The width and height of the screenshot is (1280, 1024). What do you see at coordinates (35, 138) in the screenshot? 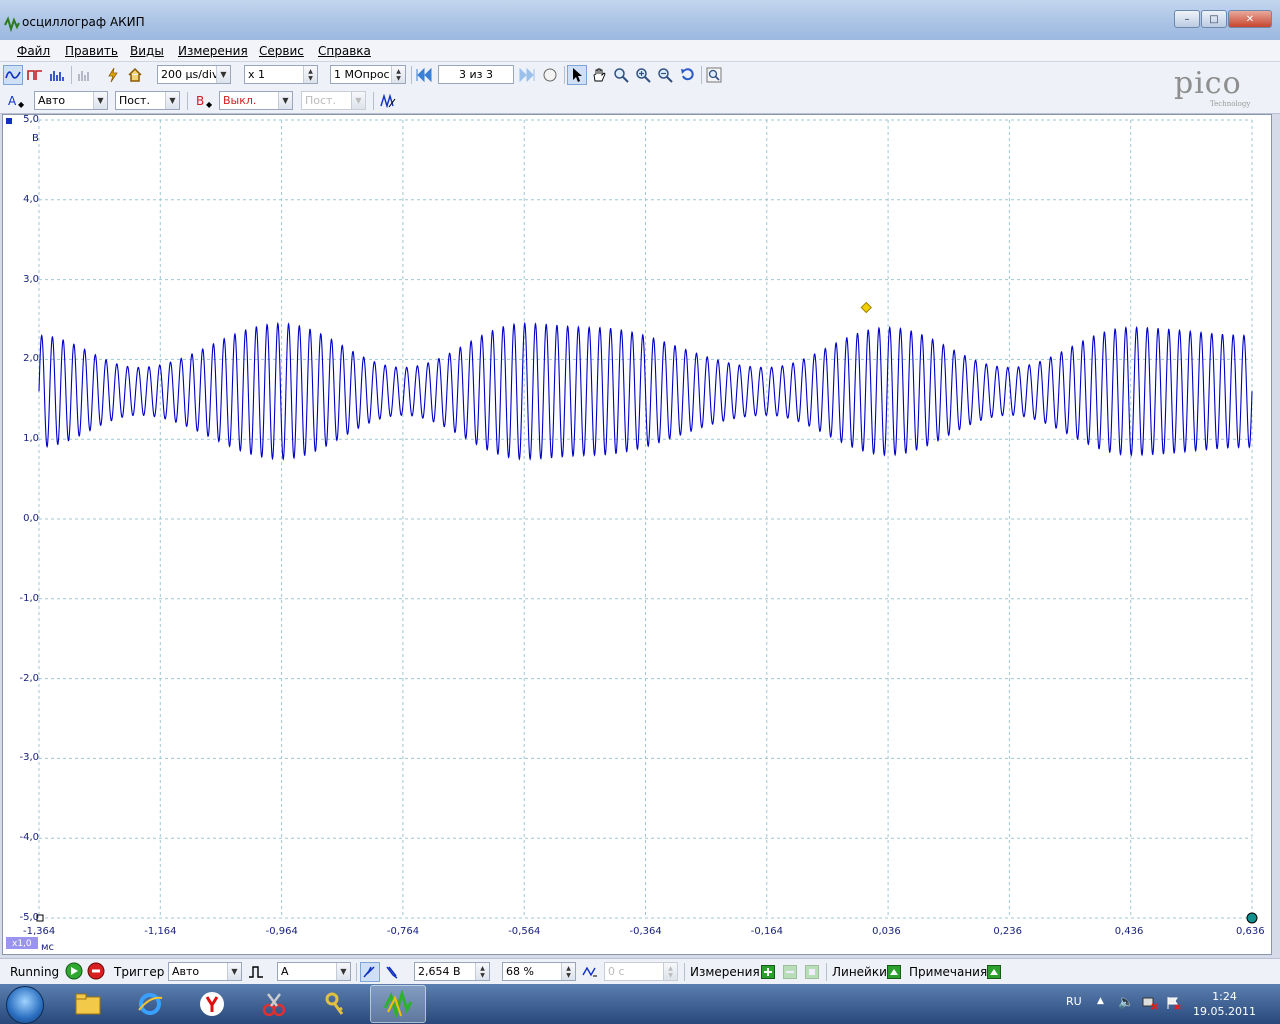
I see `y-axis-unit: В` at bounding box center [35, 138].